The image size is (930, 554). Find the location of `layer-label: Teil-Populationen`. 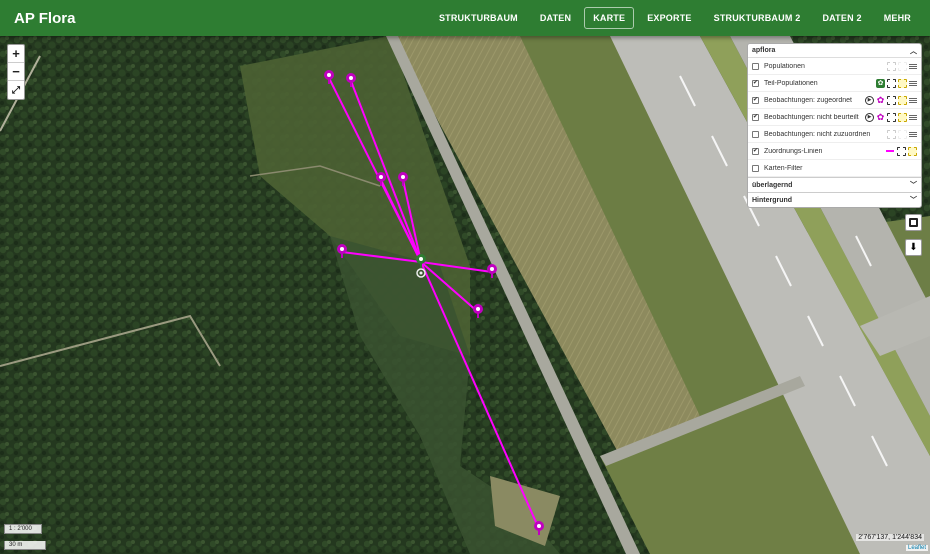

layer-label: Teil-Populationen is located at coordinates (791, 83).